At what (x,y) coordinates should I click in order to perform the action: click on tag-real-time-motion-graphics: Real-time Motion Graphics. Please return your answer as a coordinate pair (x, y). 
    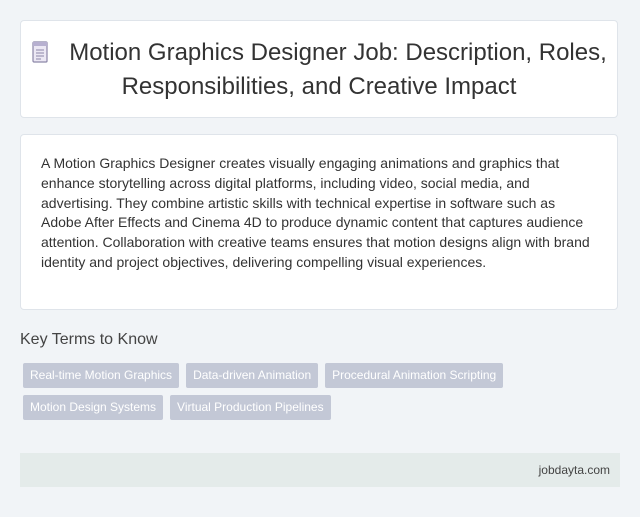
    Looking at the image, I should click on (101, 375).